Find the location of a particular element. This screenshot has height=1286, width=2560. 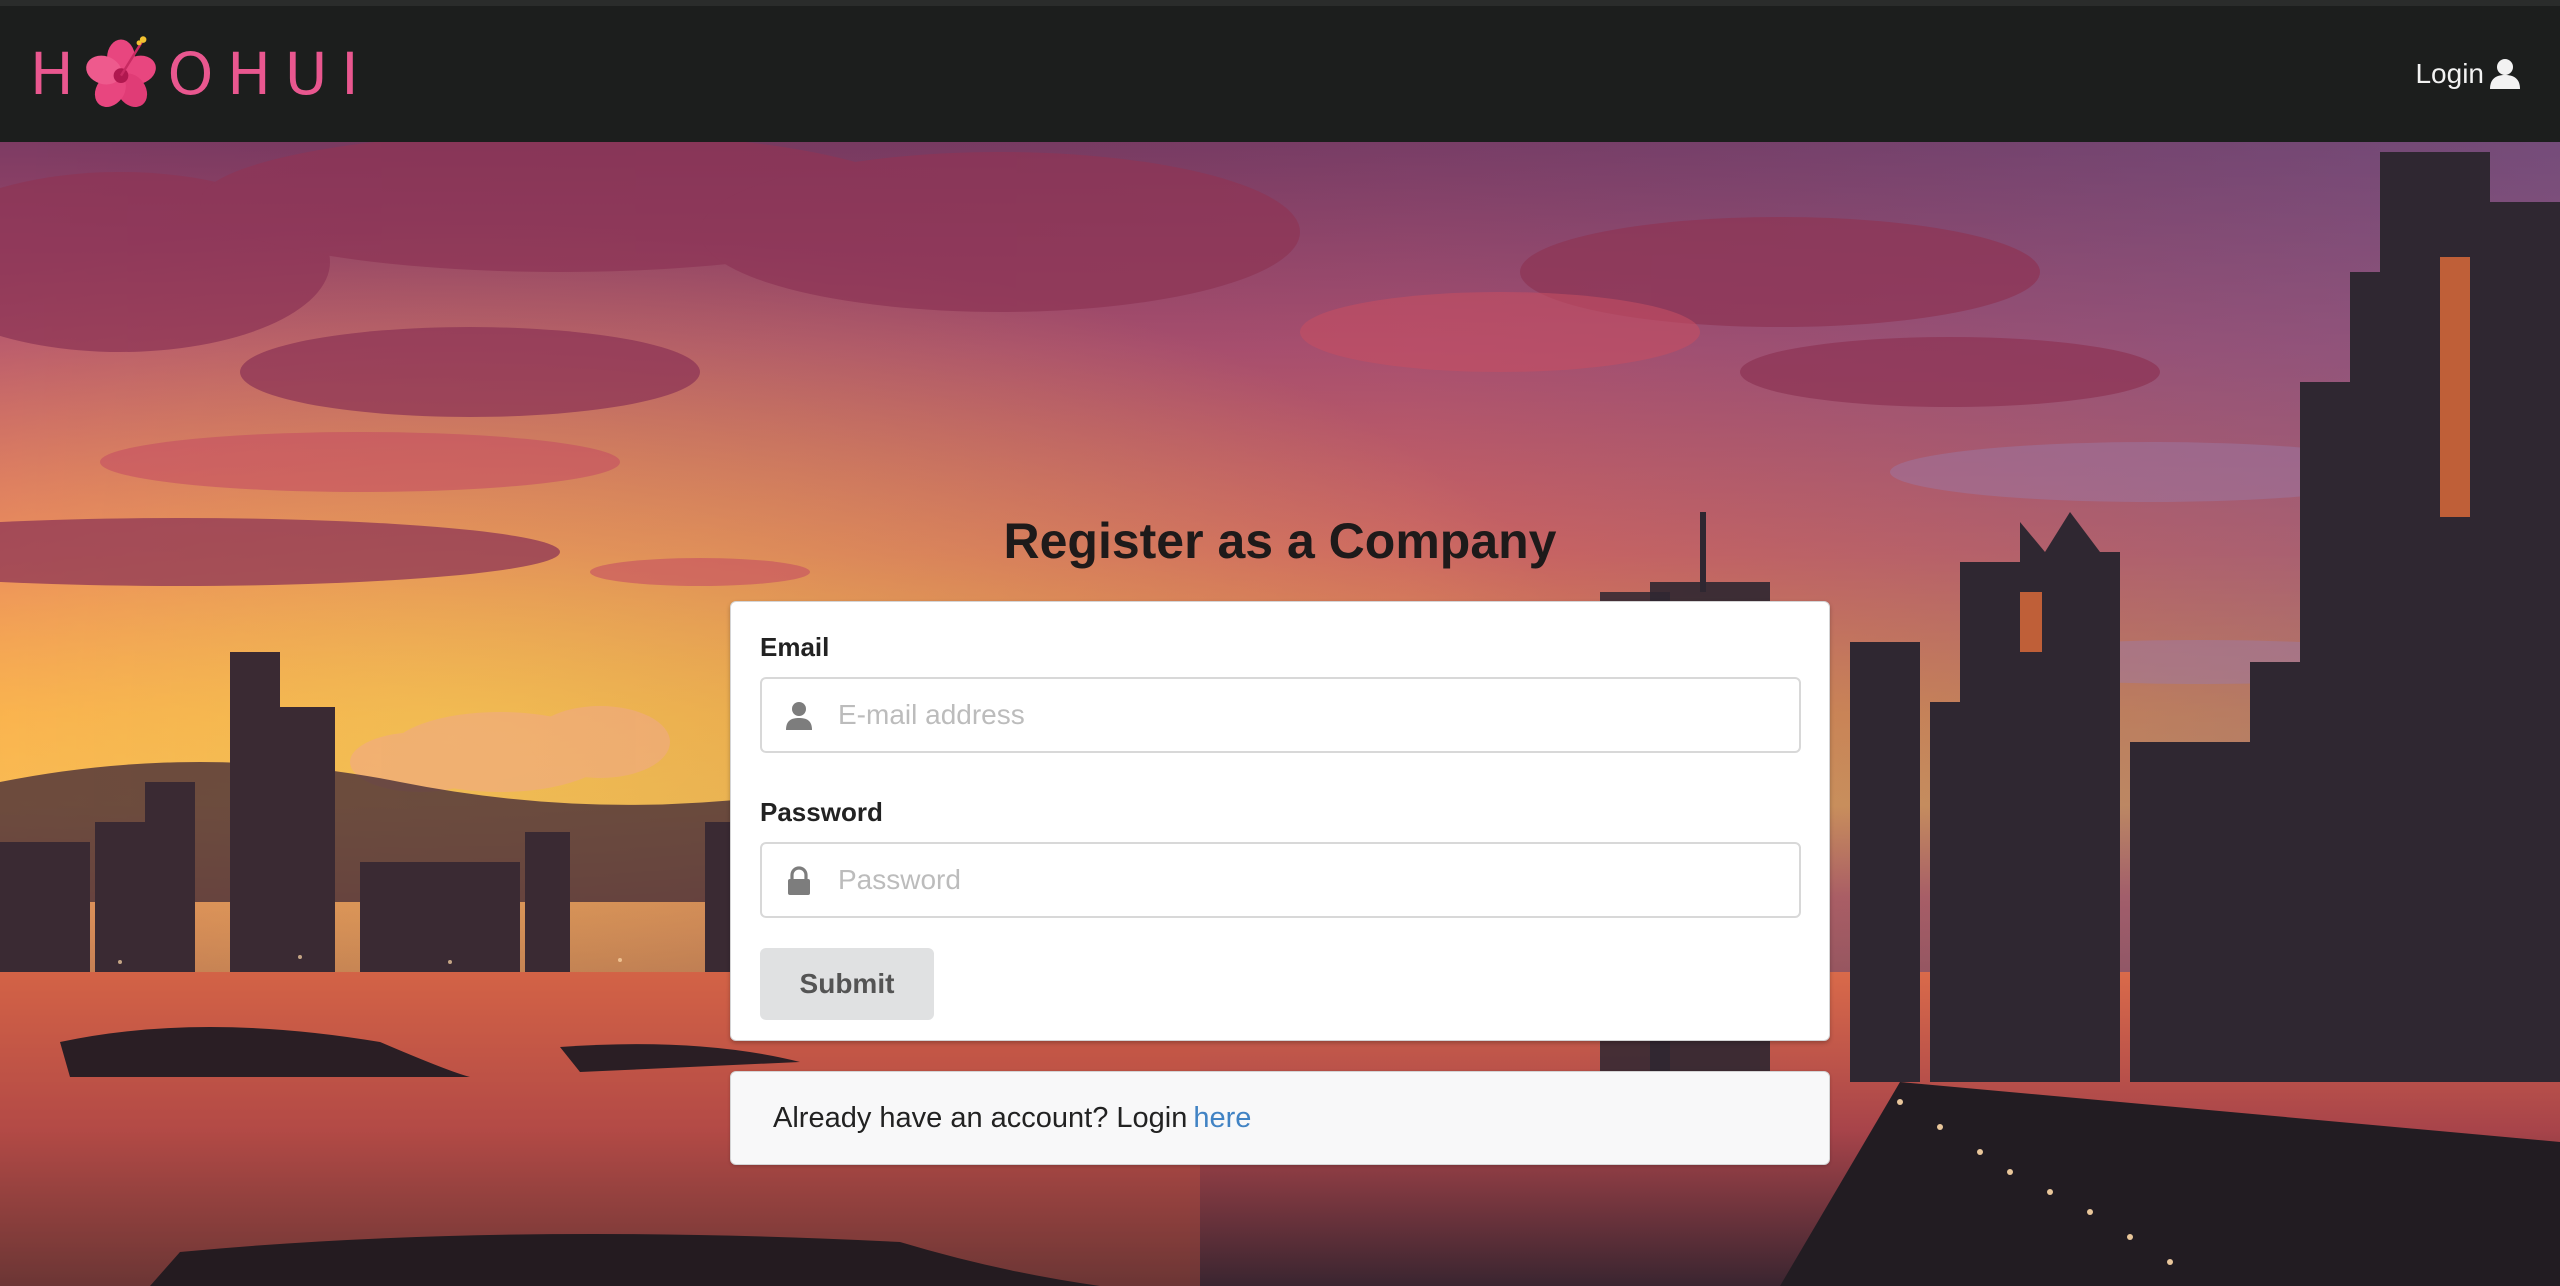

email-input is located at coordinates (1280, 715).